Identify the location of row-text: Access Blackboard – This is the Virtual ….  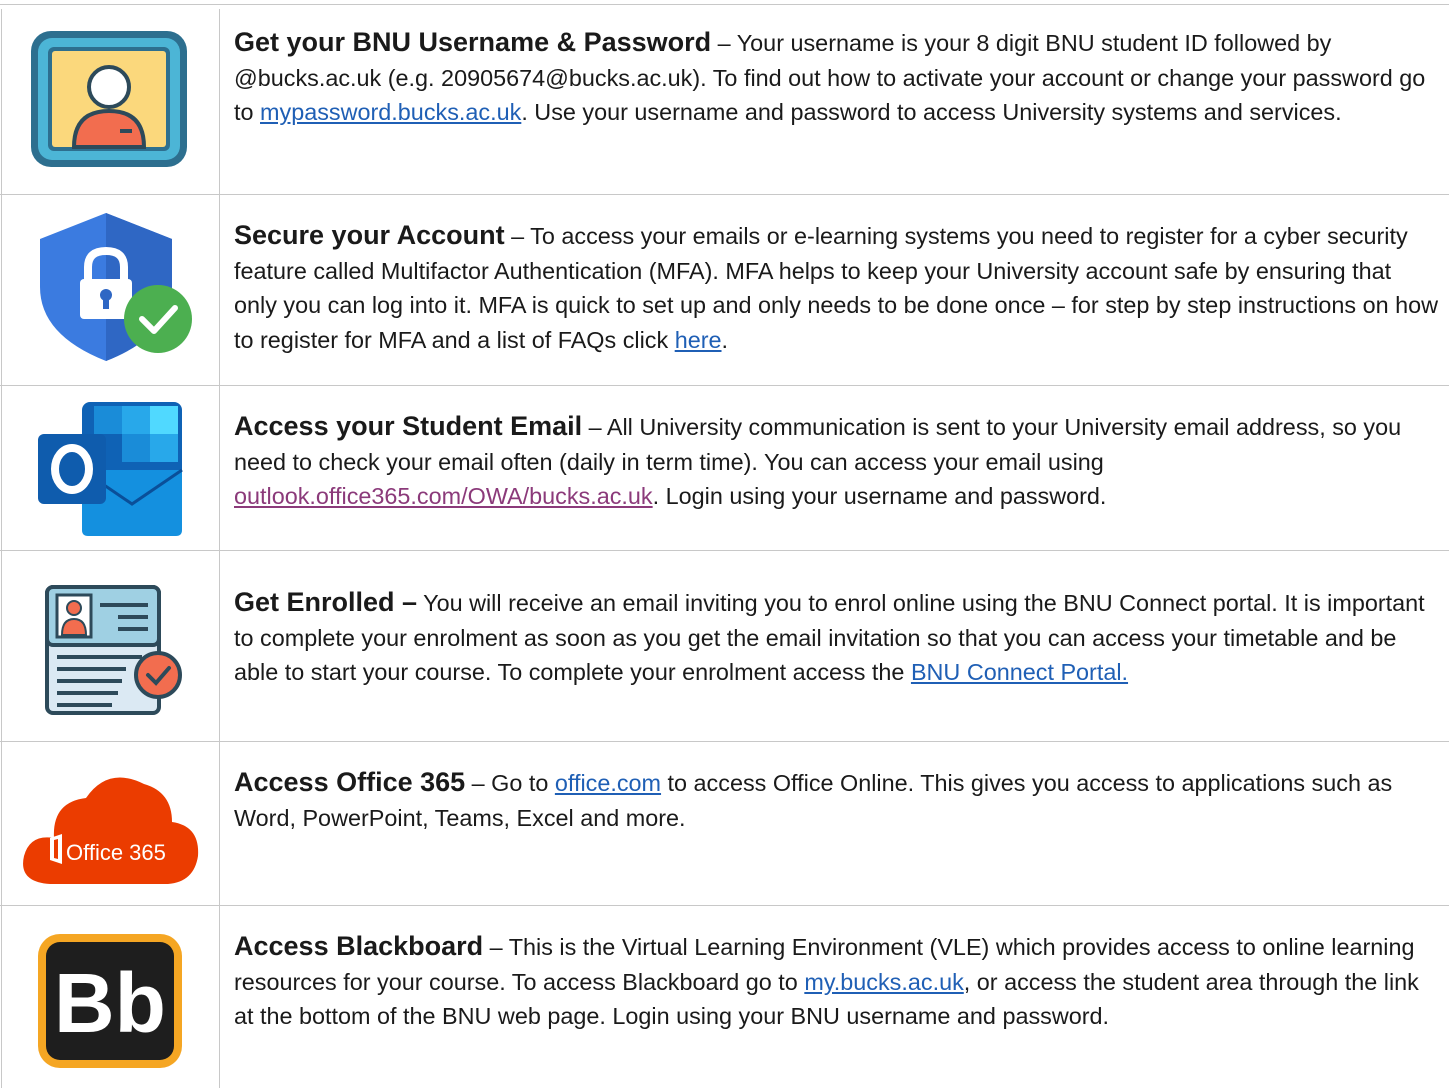
(836, 981).